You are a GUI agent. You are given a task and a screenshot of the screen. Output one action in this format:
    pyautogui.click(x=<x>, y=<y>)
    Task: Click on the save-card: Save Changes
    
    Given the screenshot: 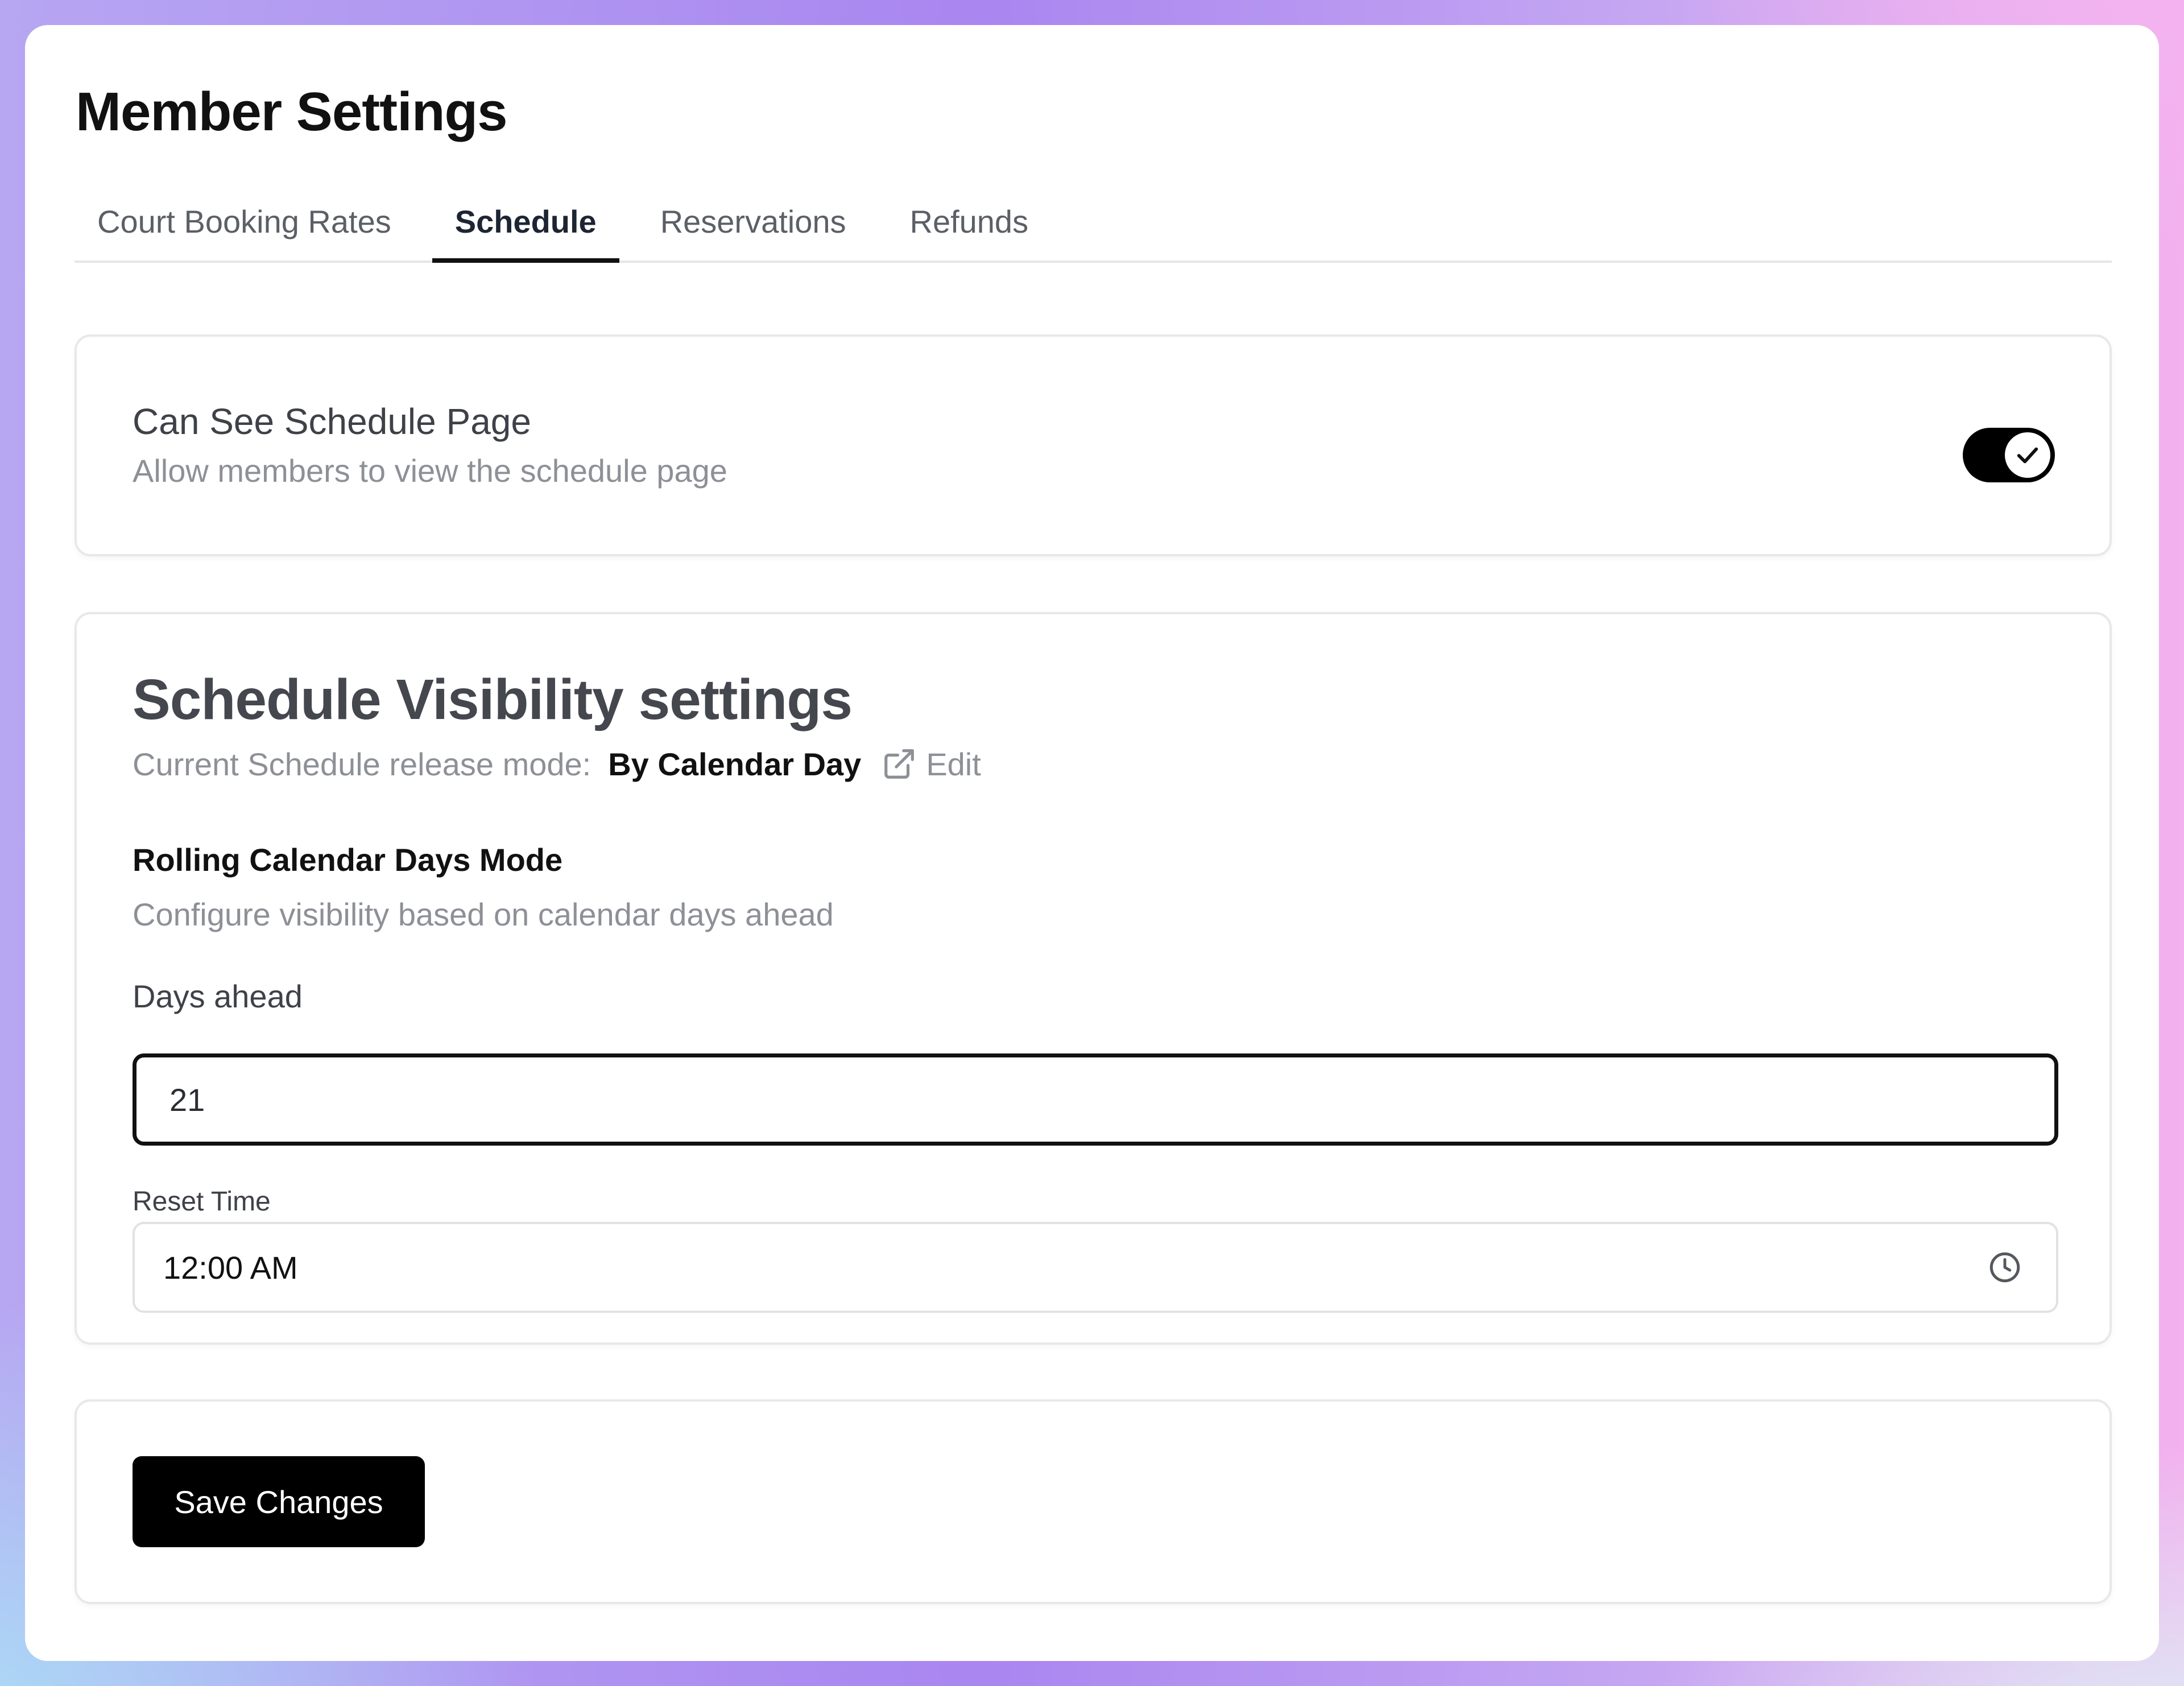 What is the action you would take?
    pyautogui.click(x=1093, y=1501)
    